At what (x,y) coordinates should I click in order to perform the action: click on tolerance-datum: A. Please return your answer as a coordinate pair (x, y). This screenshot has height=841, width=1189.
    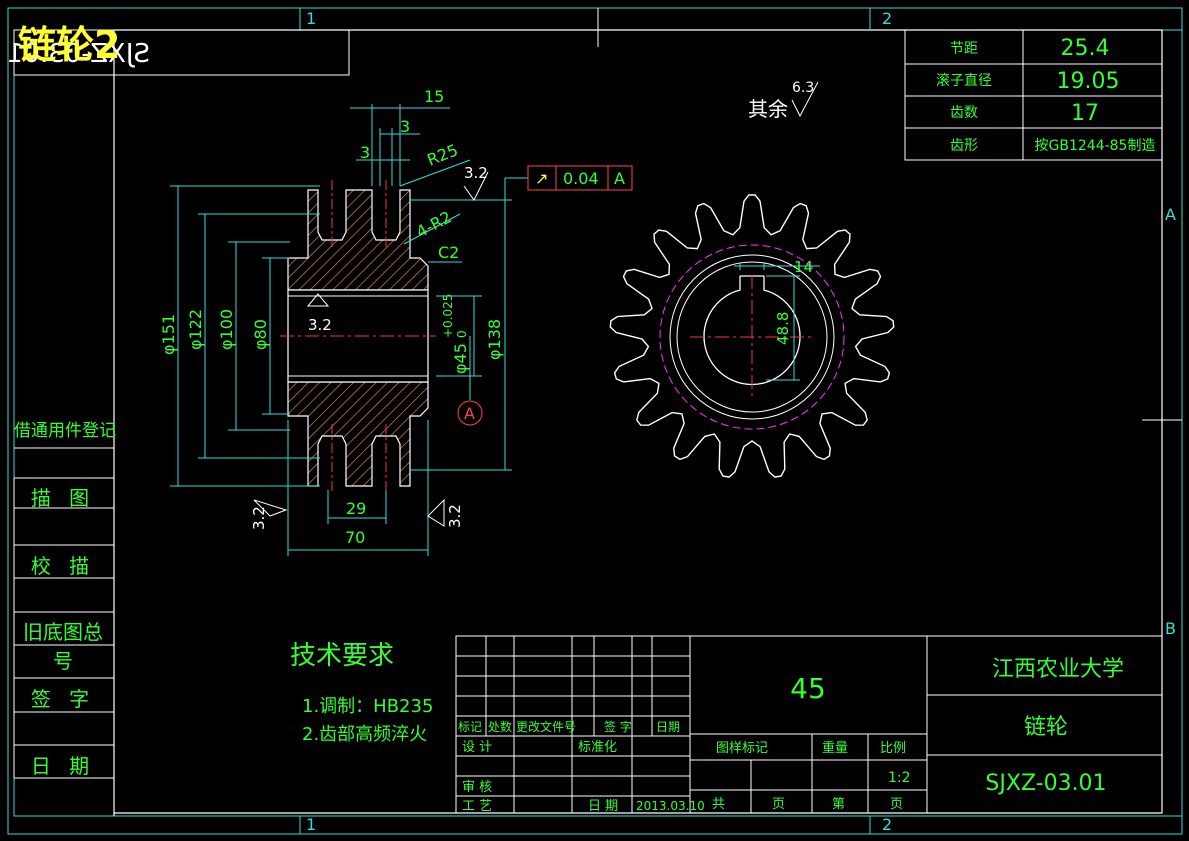
    Looking at the image, I should click on (619, 178).